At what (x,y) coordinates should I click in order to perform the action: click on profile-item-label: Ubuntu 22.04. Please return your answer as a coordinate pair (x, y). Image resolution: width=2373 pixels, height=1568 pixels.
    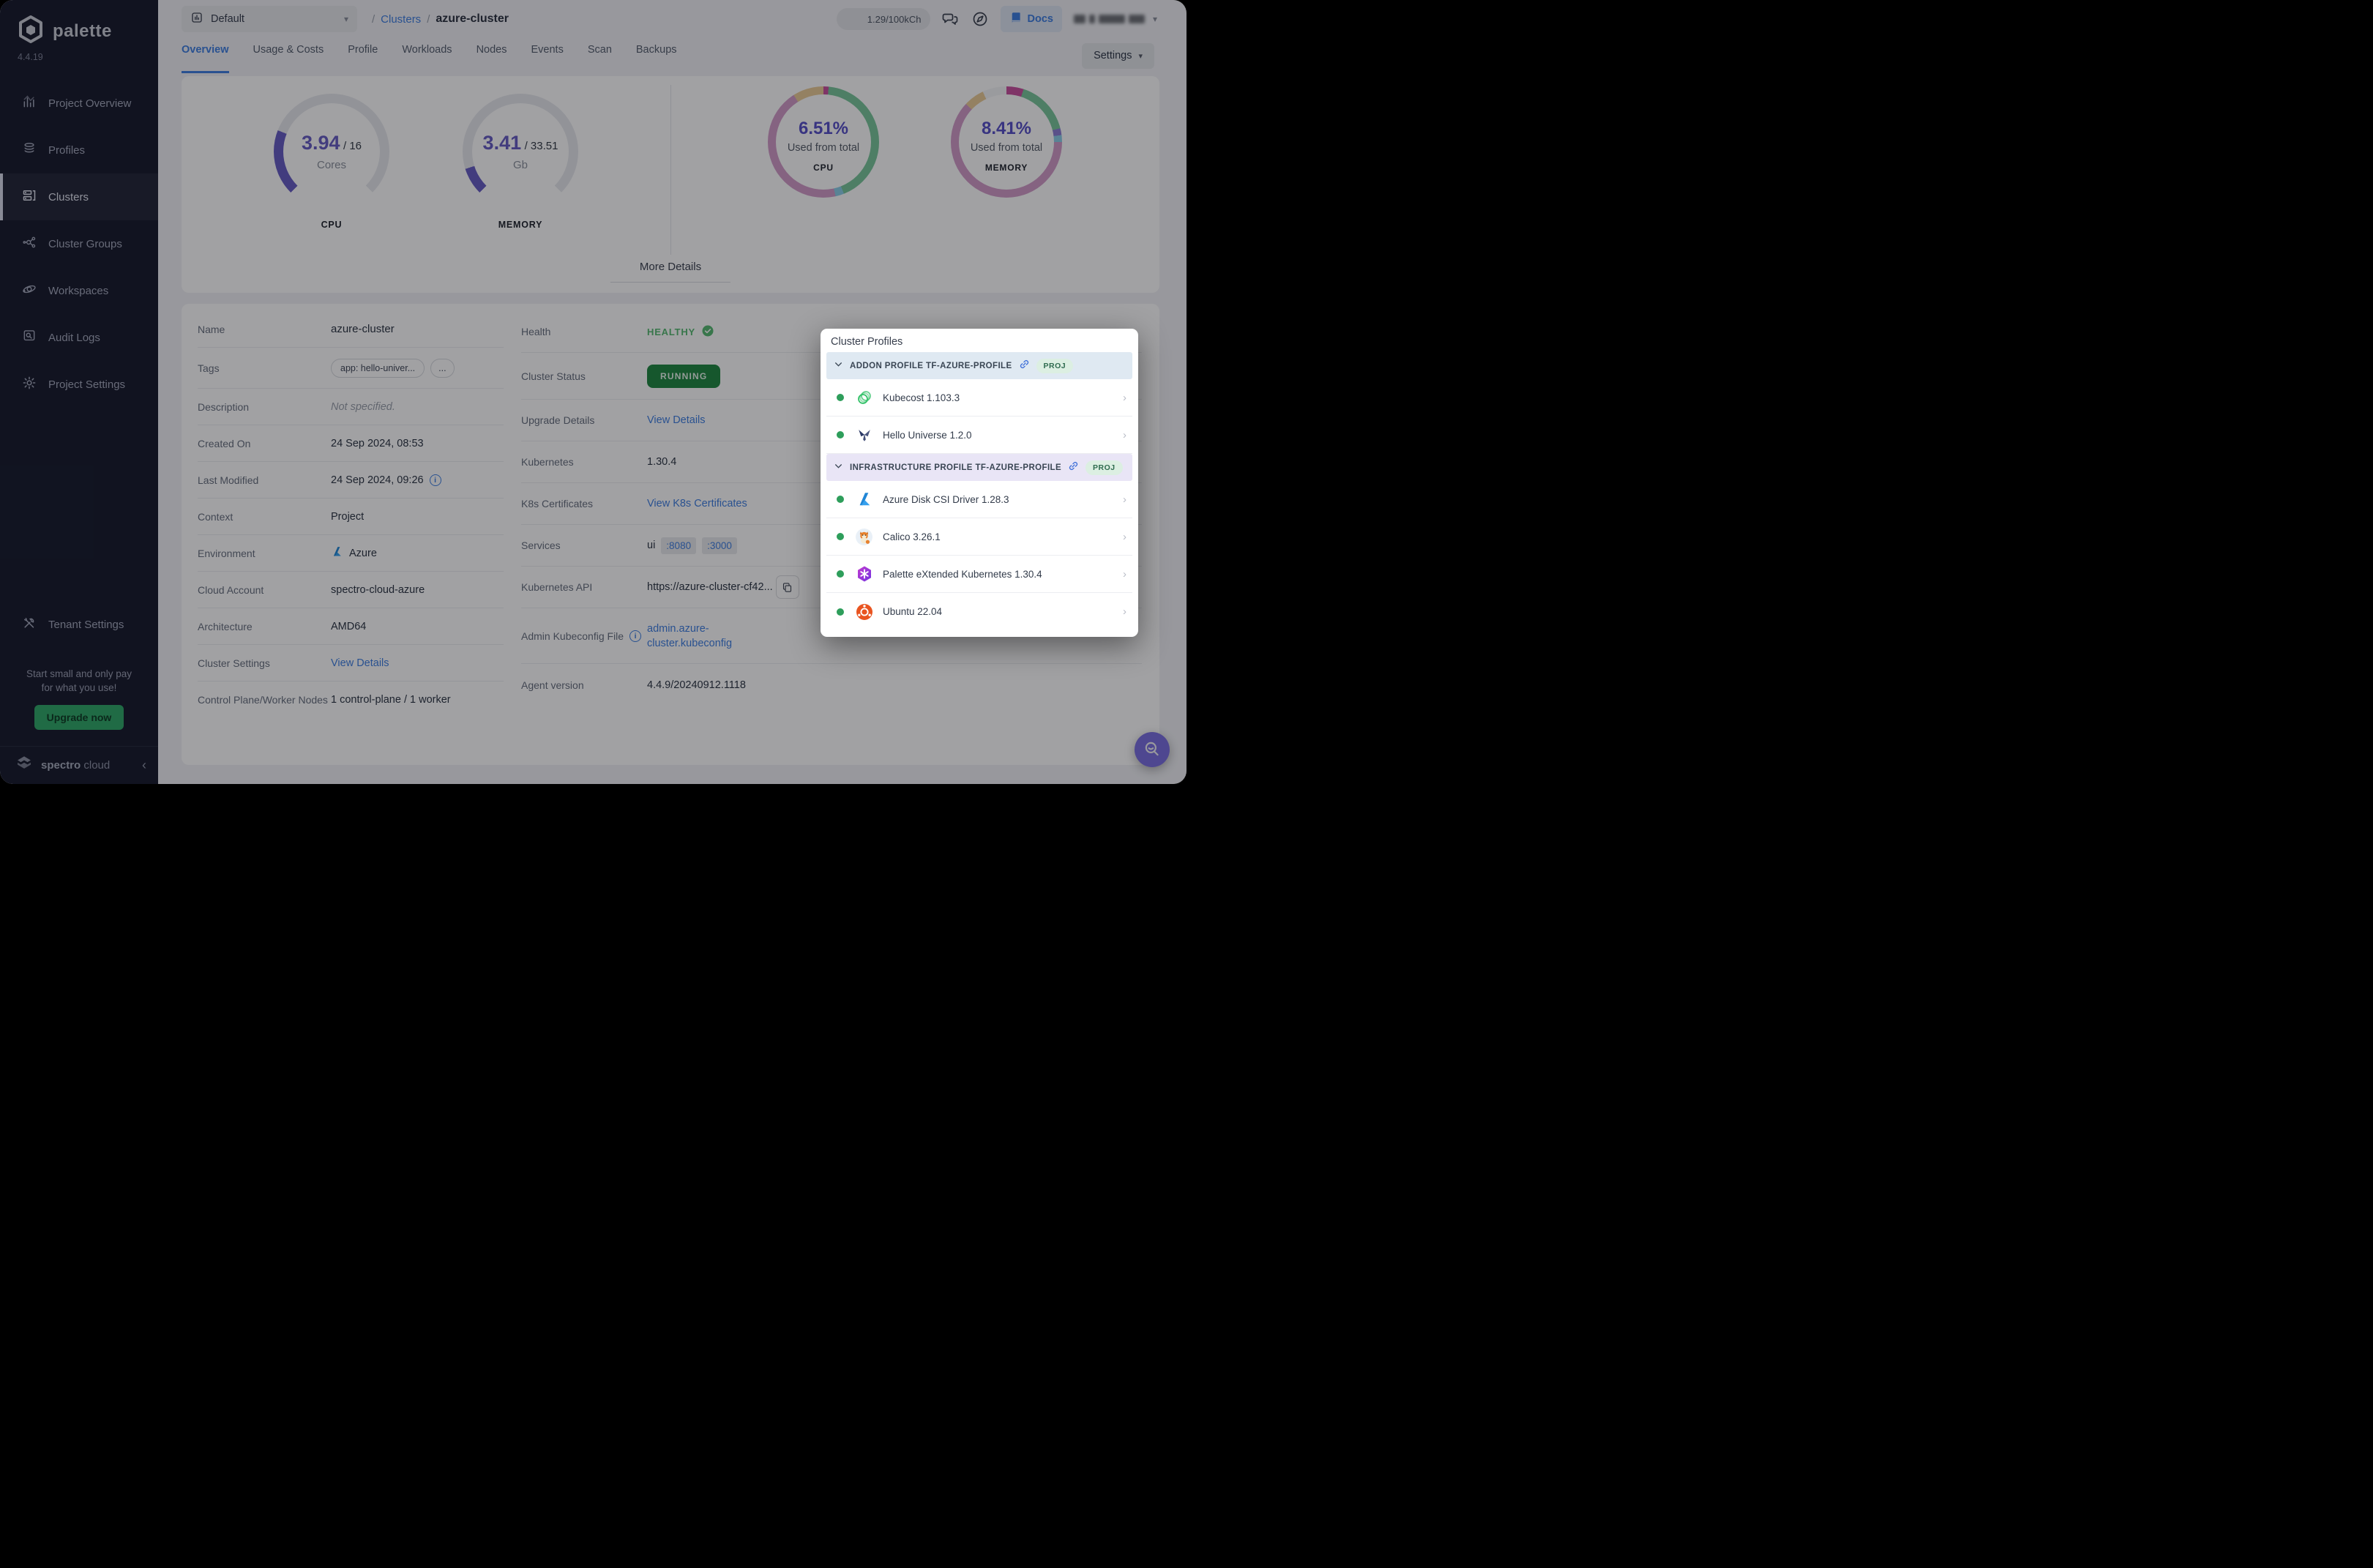
    Looking at the image, I should click on (913, 611).